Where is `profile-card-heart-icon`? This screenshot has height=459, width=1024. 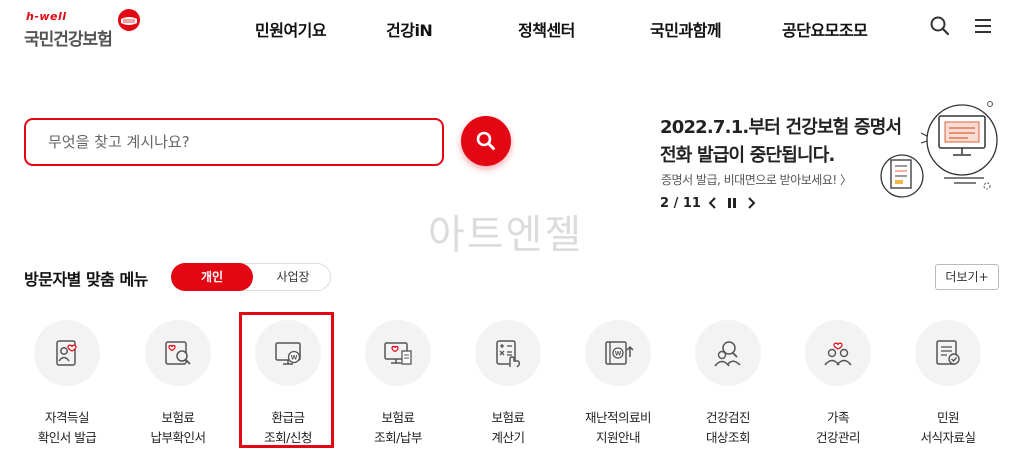 profile-card-heart-icon is located at coordinates (66, 353).